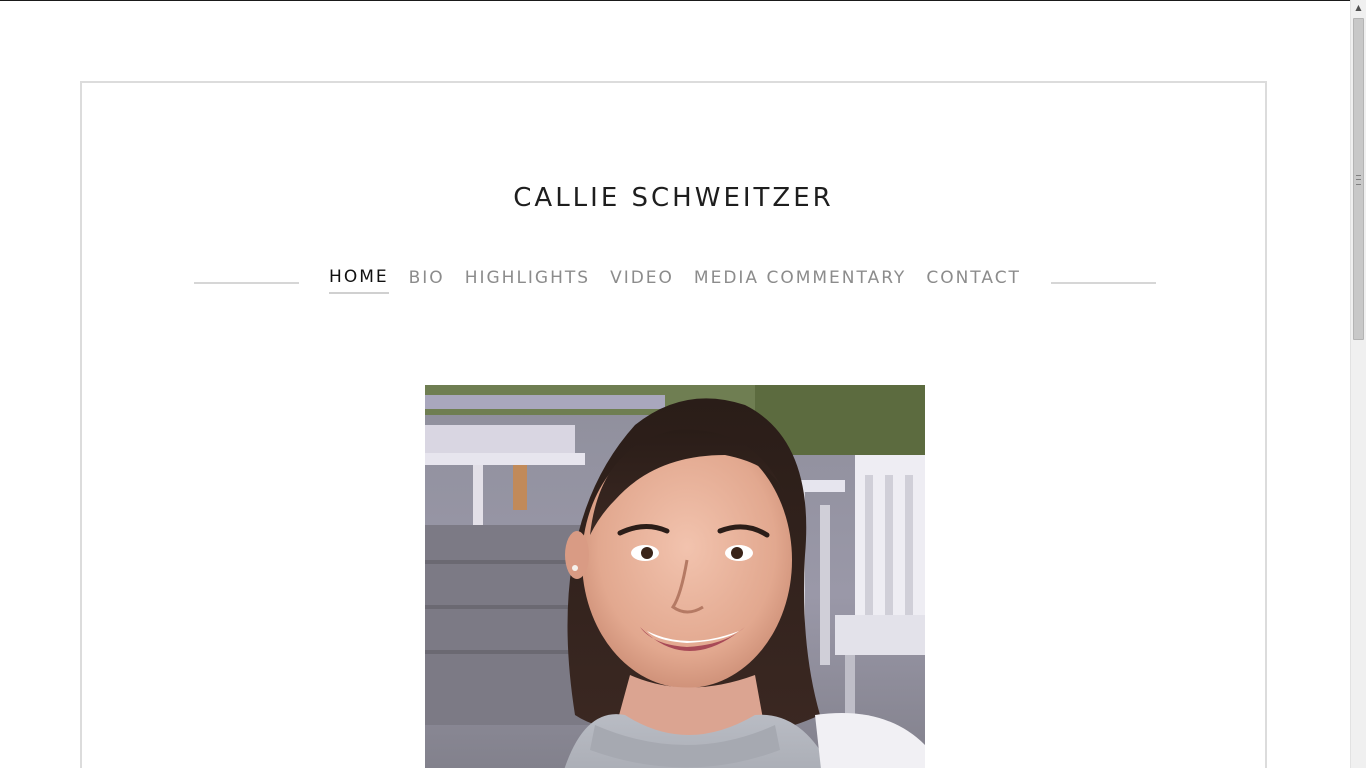  Describe the element at coordinates (1103, 283) in the screenshot. I see `nav-right-rule` at that location.